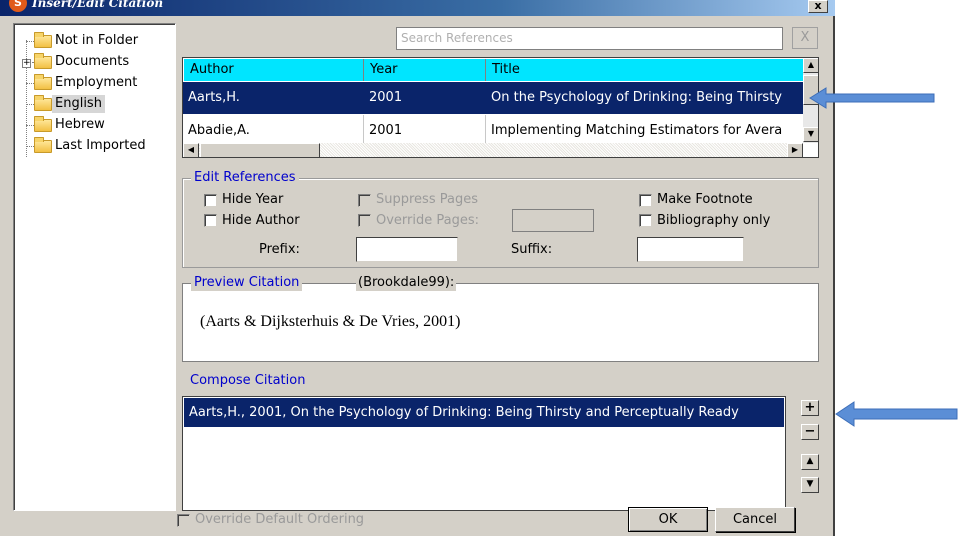  I want to click on hide-year-label: Hide Year, so click(253, 199).